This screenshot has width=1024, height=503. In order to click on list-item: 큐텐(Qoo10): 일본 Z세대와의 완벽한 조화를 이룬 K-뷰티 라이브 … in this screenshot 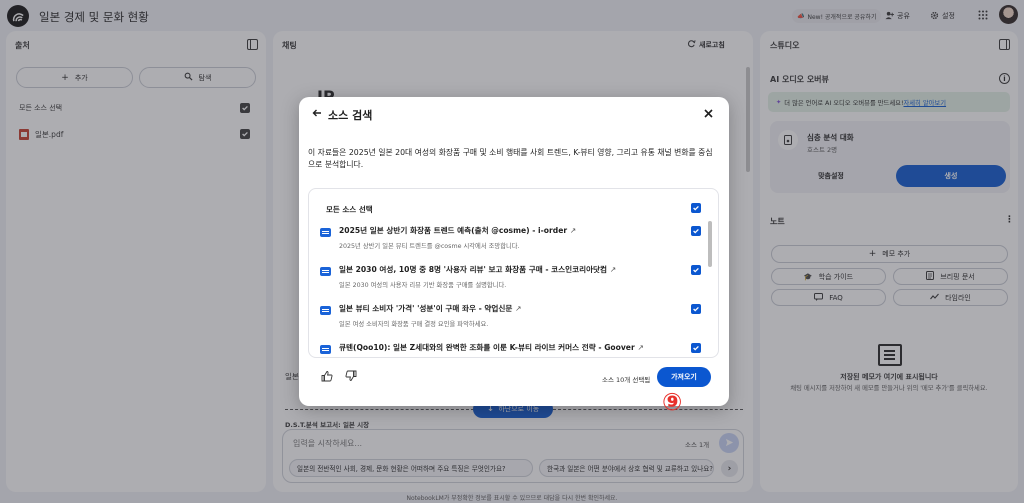, I will do `click(512, 349)`.